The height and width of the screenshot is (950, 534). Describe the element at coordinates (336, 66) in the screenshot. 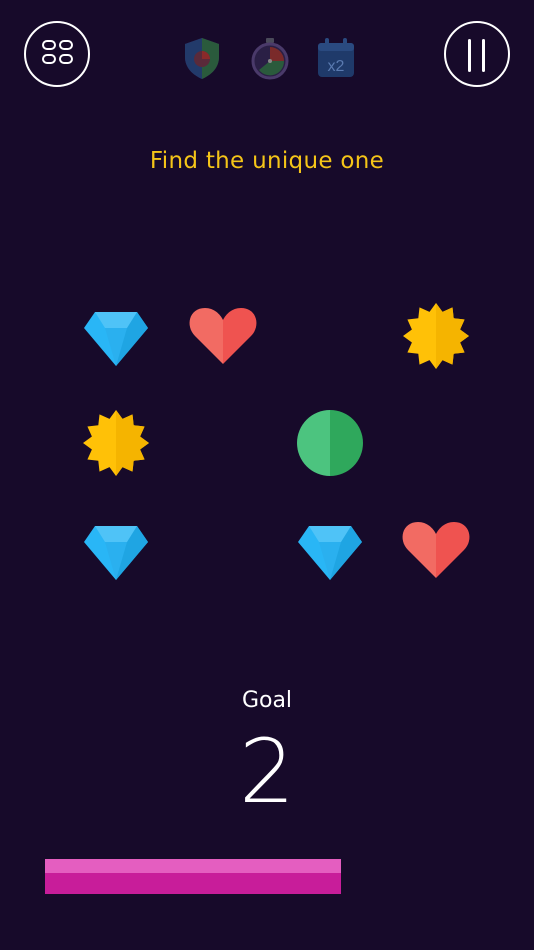

I see `powerup-x2-label: x2` at that location.